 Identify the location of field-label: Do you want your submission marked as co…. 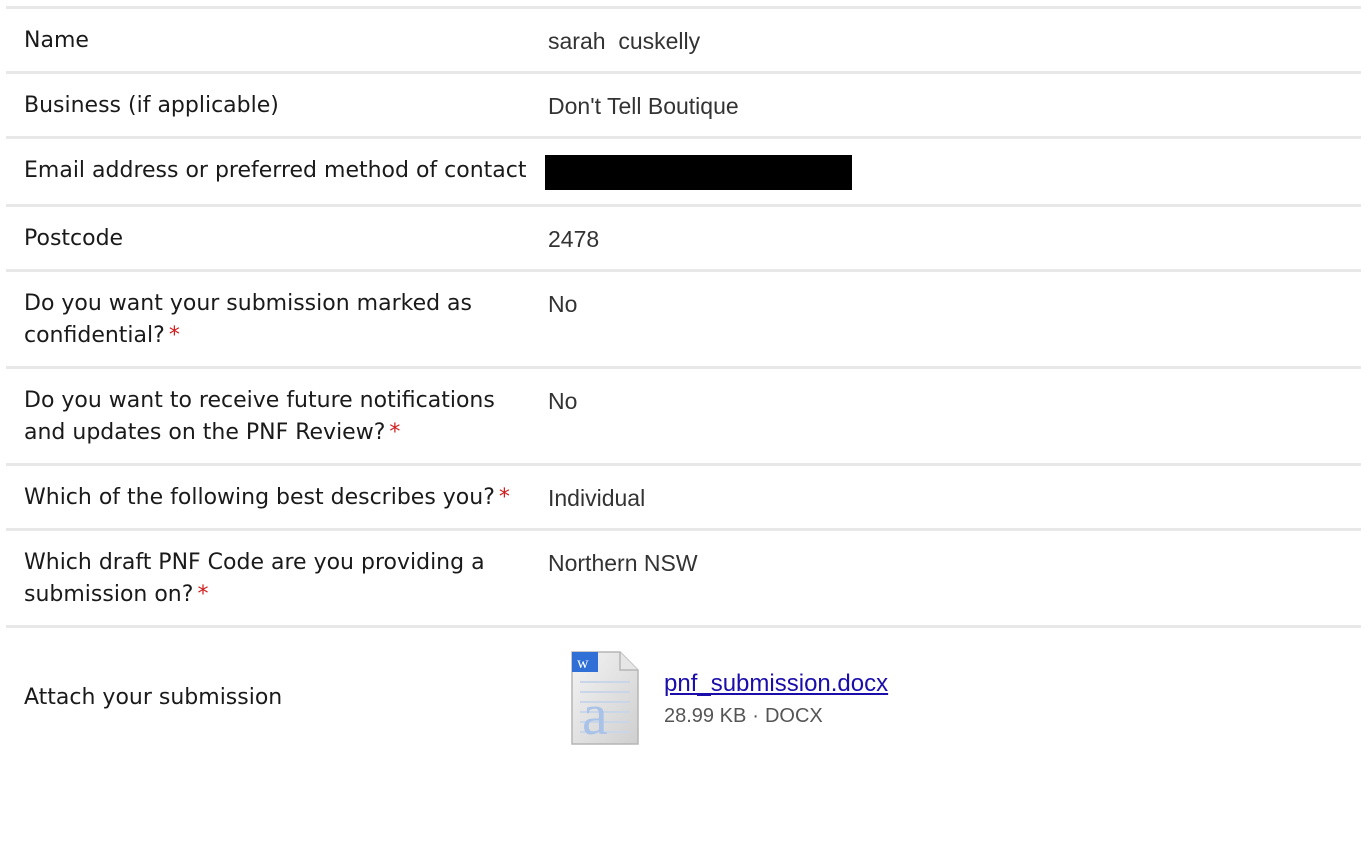
(248, 319).